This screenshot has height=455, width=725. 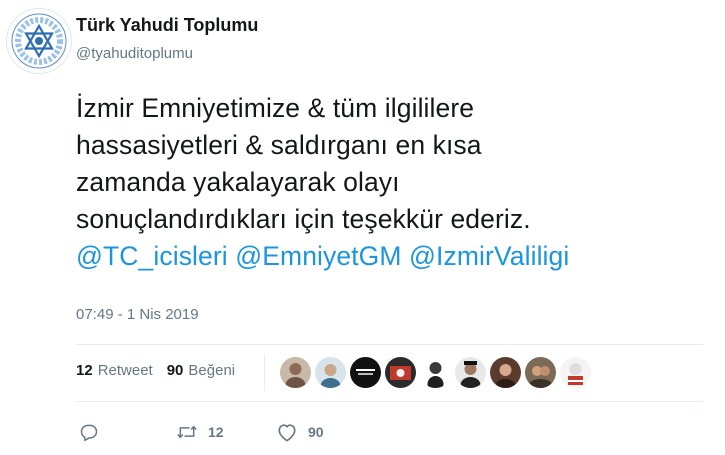 I want to click on liker-avatars, so click(x=437, y=372).